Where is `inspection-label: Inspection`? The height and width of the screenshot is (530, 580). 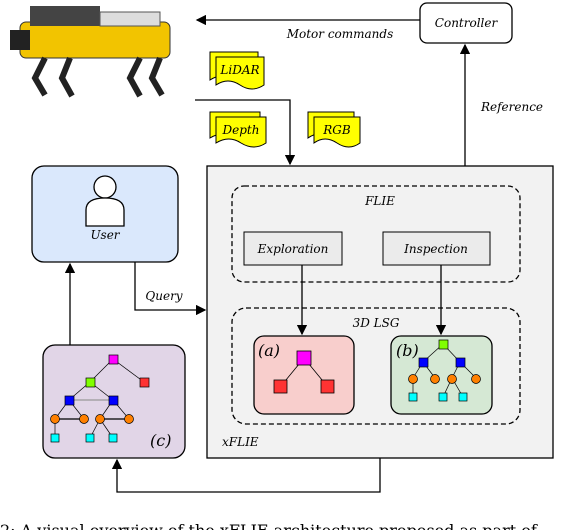
inspection-label: Inspection is located at coordinates (435, 249).